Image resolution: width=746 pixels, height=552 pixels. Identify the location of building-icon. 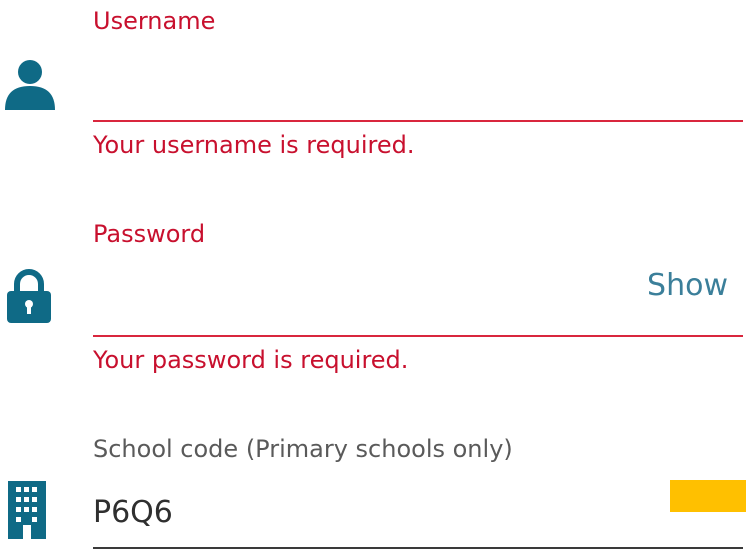
(27, 510).